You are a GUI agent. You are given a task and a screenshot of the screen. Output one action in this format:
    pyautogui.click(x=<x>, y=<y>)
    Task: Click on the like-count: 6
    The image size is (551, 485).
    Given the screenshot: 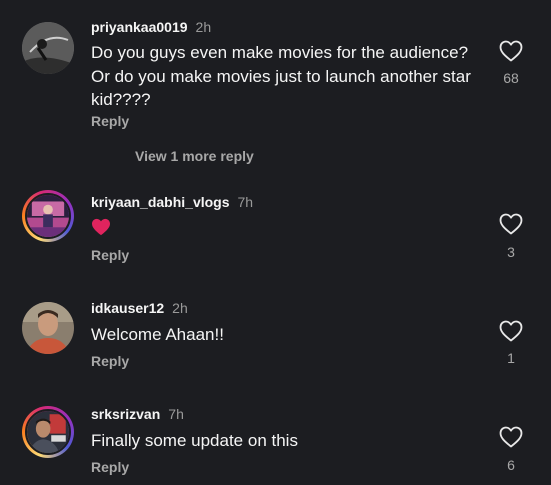 What is the action you would take?
    pyautogui.click(x=511, y=465)
    